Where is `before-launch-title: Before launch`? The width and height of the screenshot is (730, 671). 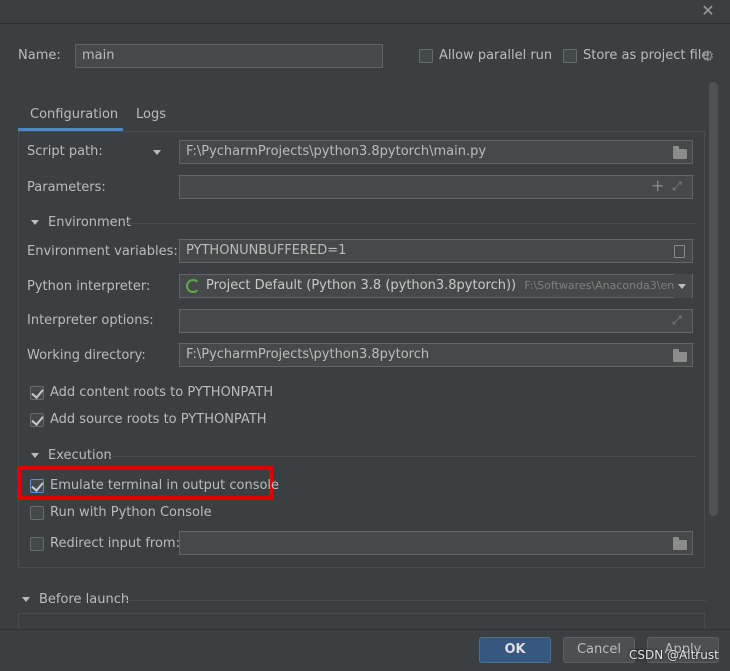
before-launch-title: Before launch is located at coordinates (84, 599).